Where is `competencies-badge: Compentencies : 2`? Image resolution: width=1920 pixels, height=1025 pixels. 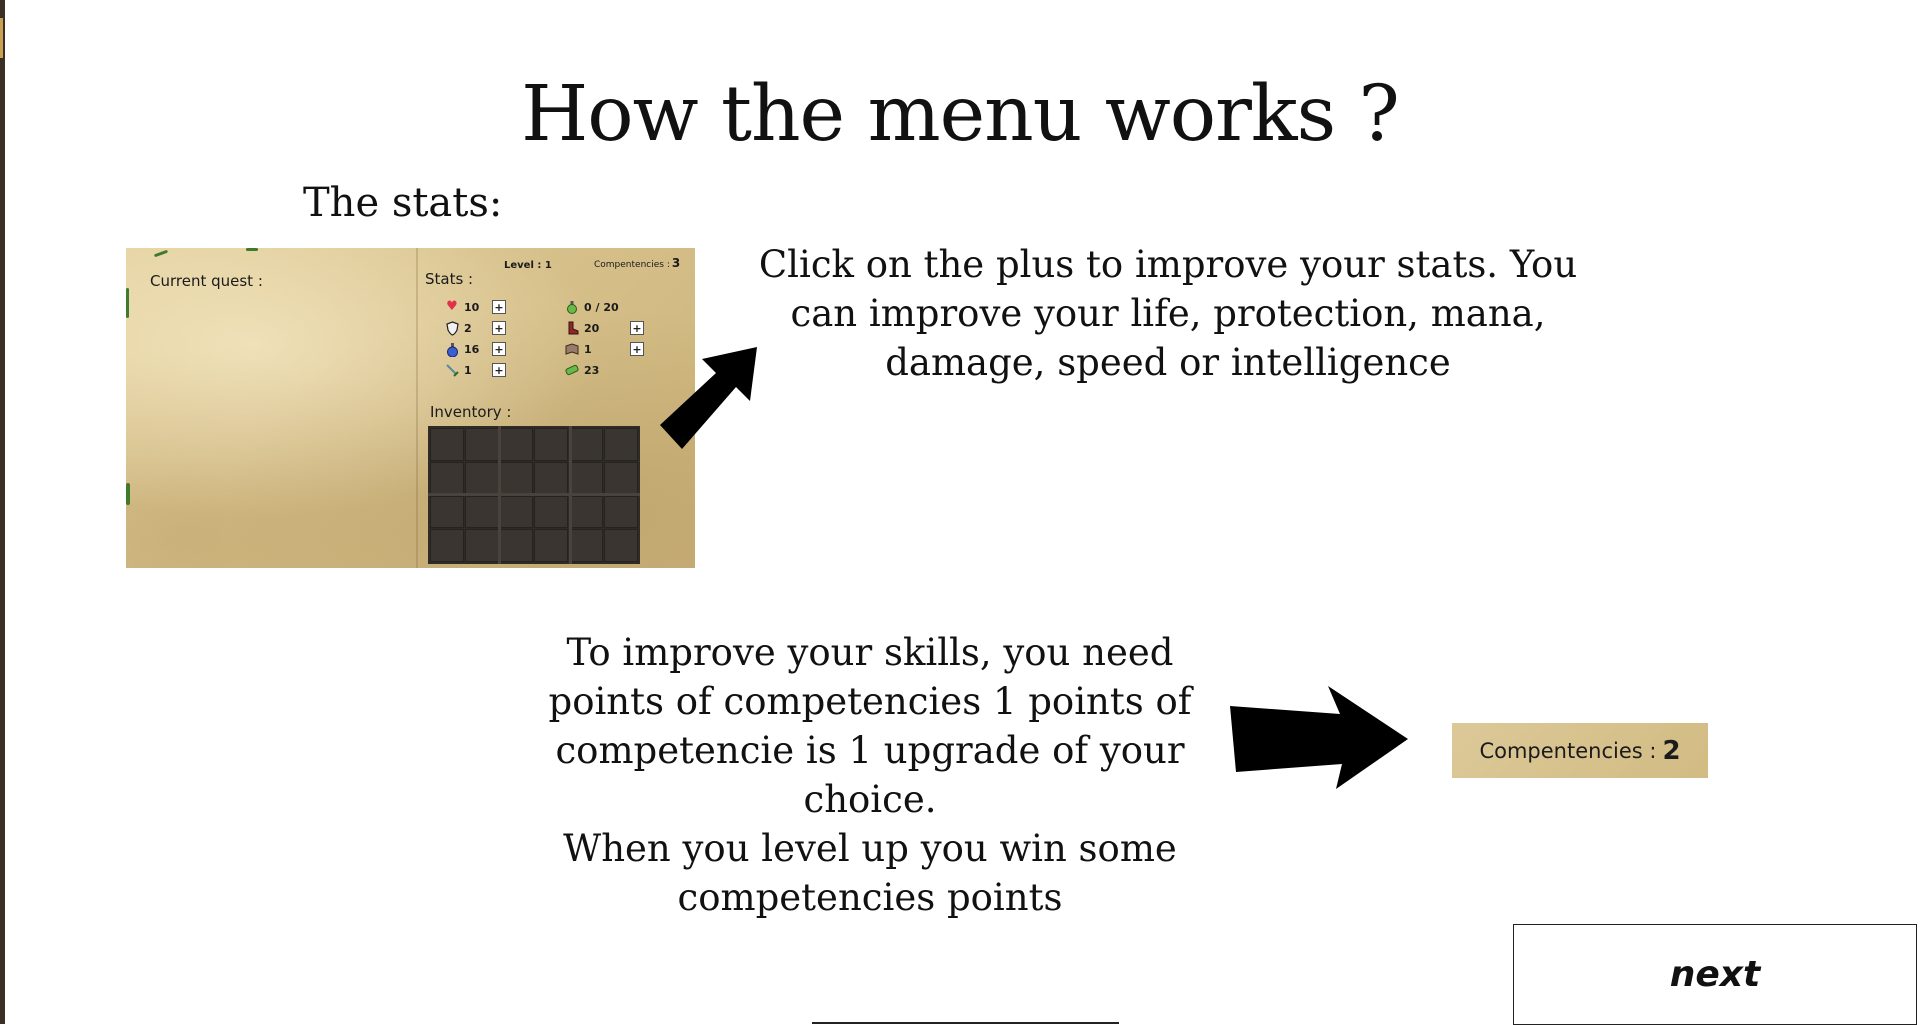
competencies-badge: Compentencies : 2 is located at coordinates (1580, 750).